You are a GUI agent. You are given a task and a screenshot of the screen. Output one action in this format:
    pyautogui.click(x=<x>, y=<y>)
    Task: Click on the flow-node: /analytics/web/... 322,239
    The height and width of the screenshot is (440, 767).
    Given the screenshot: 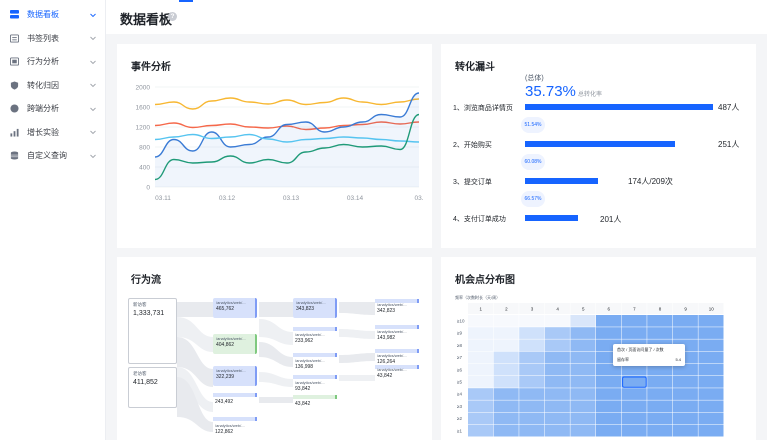 What is the action you would take?
    pyautogui.click(x=235, y=376)
    